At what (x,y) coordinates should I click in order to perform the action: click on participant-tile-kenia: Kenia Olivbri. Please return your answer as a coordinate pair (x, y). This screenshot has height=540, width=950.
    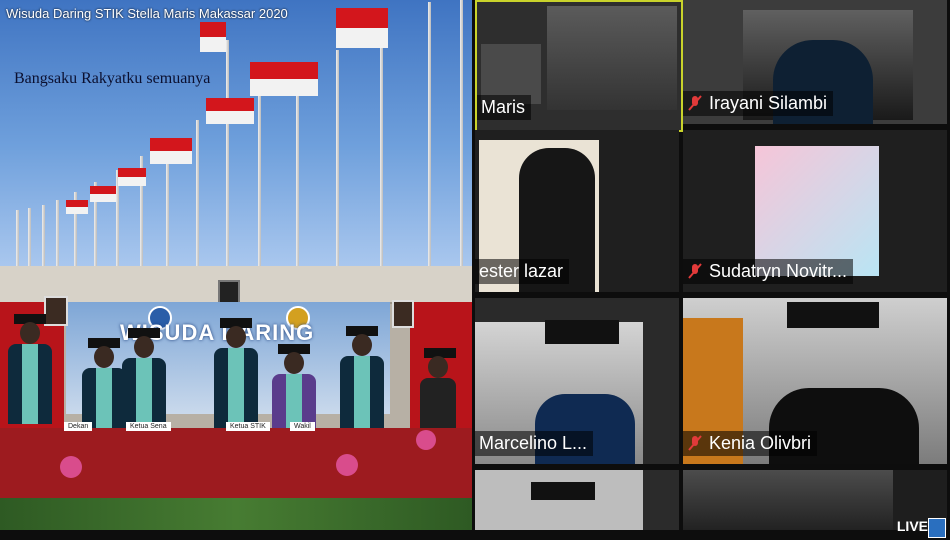
    Looking at the image, I should click on (815, 381).